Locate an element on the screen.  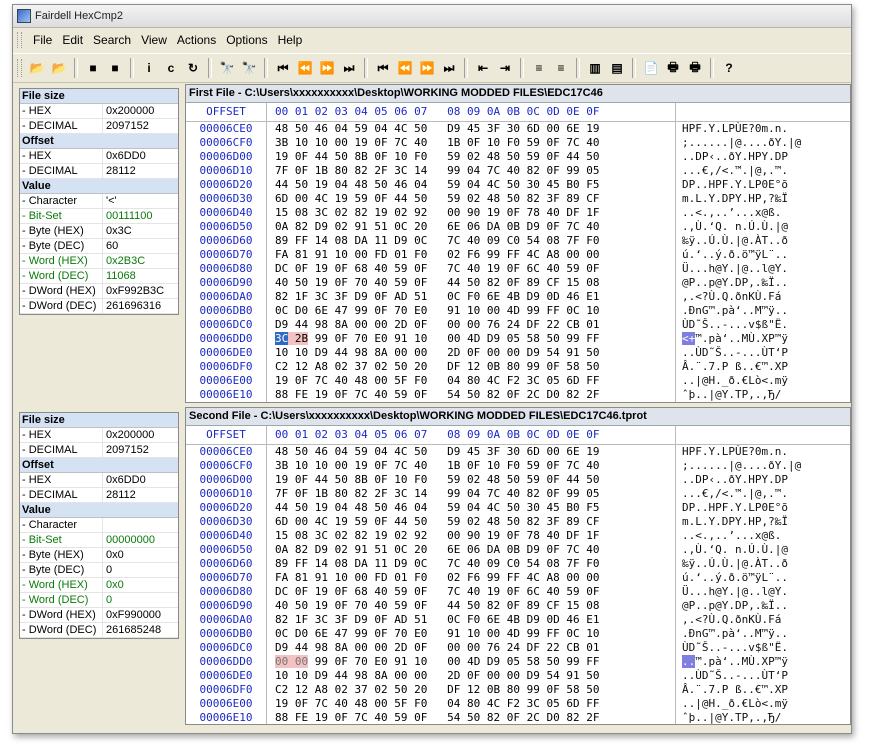
menu-file: File is located at coordinates (42, 40).